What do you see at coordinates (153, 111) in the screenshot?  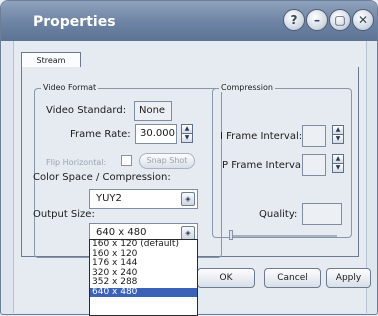 I see `video-standard-field: None` at bounding box center [153, 111].